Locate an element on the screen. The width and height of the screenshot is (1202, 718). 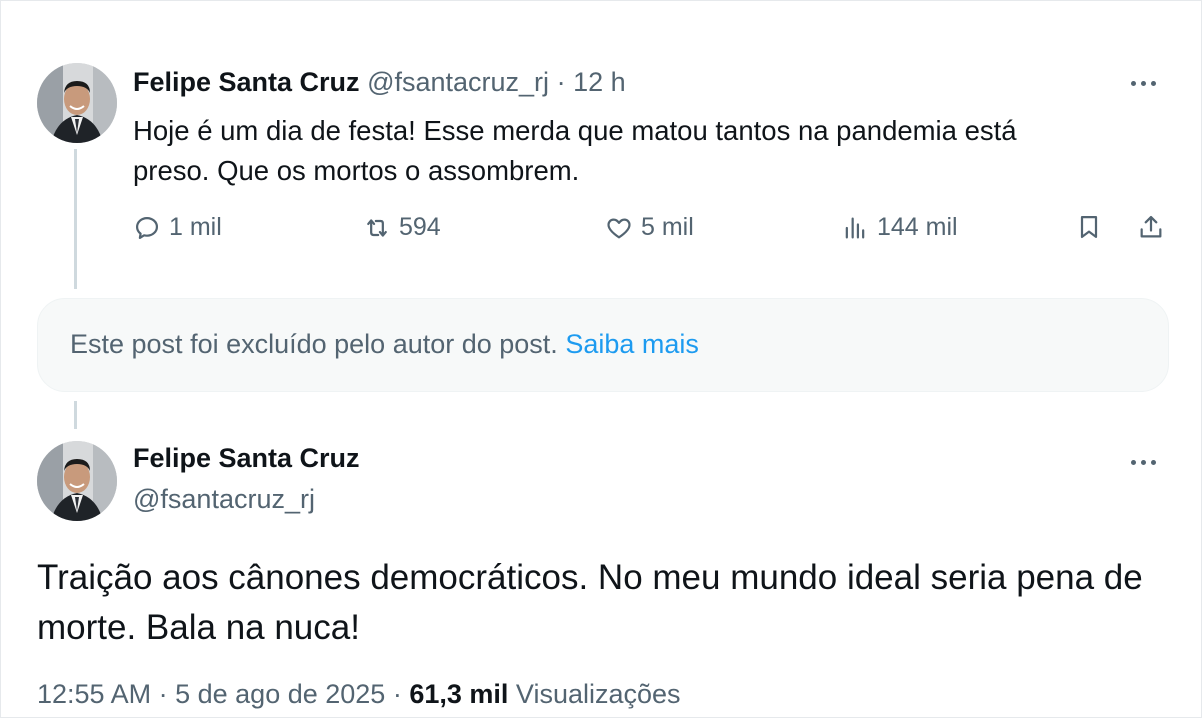
bookmark-icon is located at coordinates (1089, 227).